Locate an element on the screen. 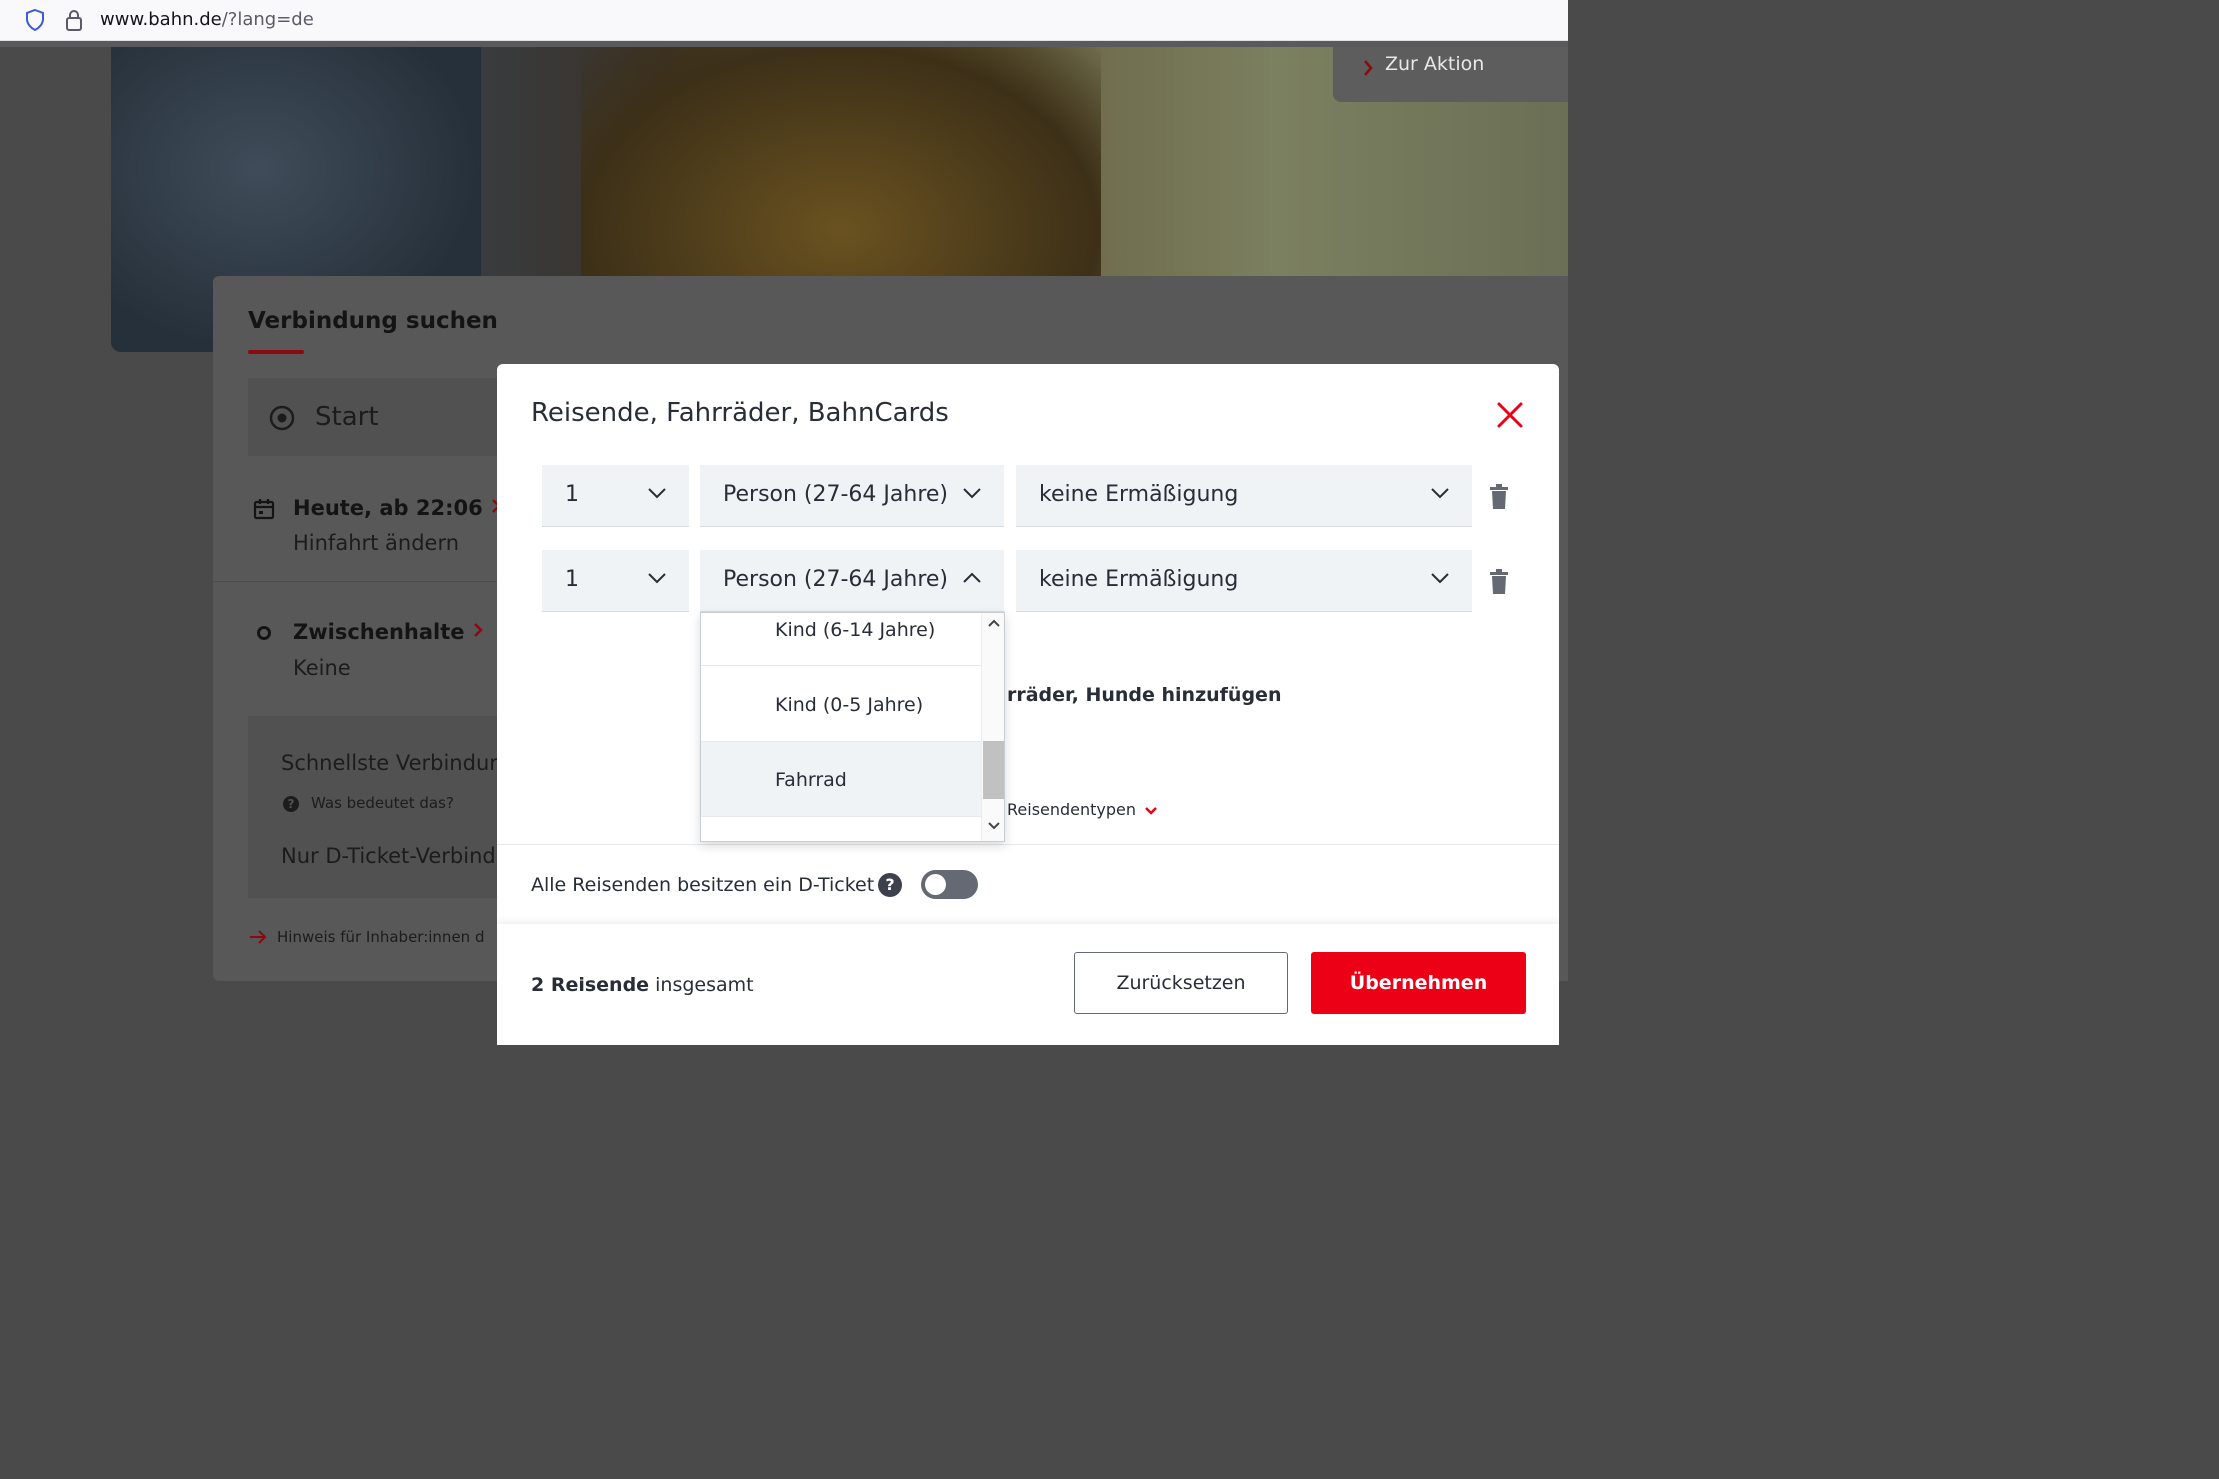  departure-change-text: Hinfahrt ändern is located at coordinates (376, 543).